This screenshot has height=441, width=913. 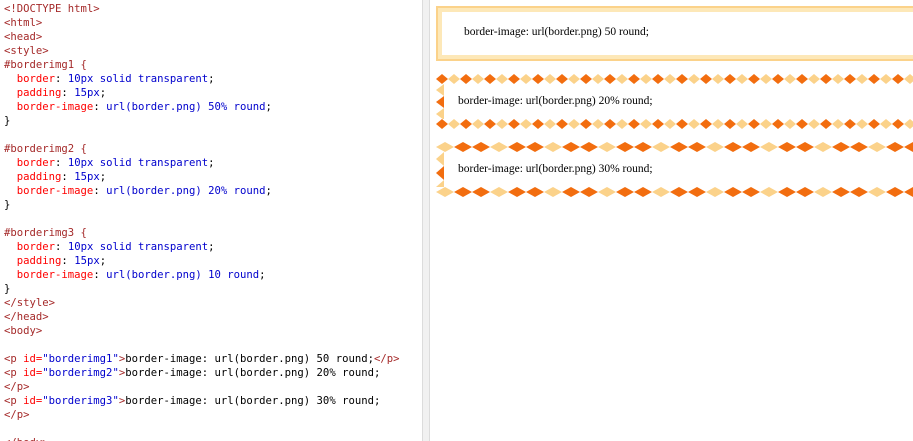 I want to click on code-line: <html>, so click(x=201, y=23).